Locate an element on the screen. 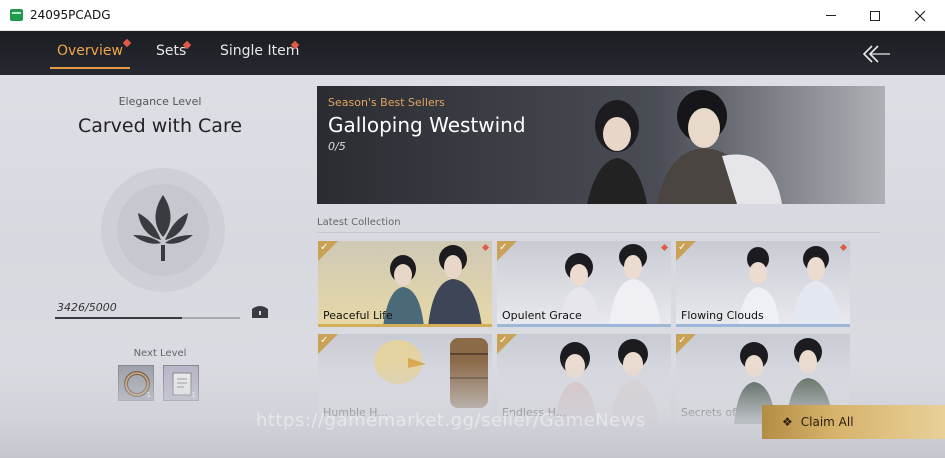 The height and width of the screenshot is (458, 945). banner-subtitle: Season's Best Sellers is located at coordinates (386, 102).